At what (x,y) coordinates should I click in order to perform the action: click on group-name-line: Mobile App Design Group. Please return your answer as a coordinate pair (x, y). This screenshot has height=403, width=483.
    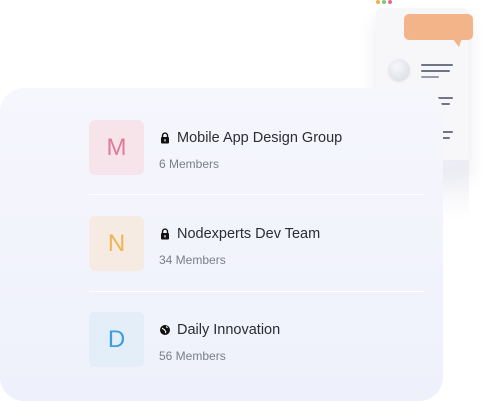
    Looking at the image, I should click on (250, 138).